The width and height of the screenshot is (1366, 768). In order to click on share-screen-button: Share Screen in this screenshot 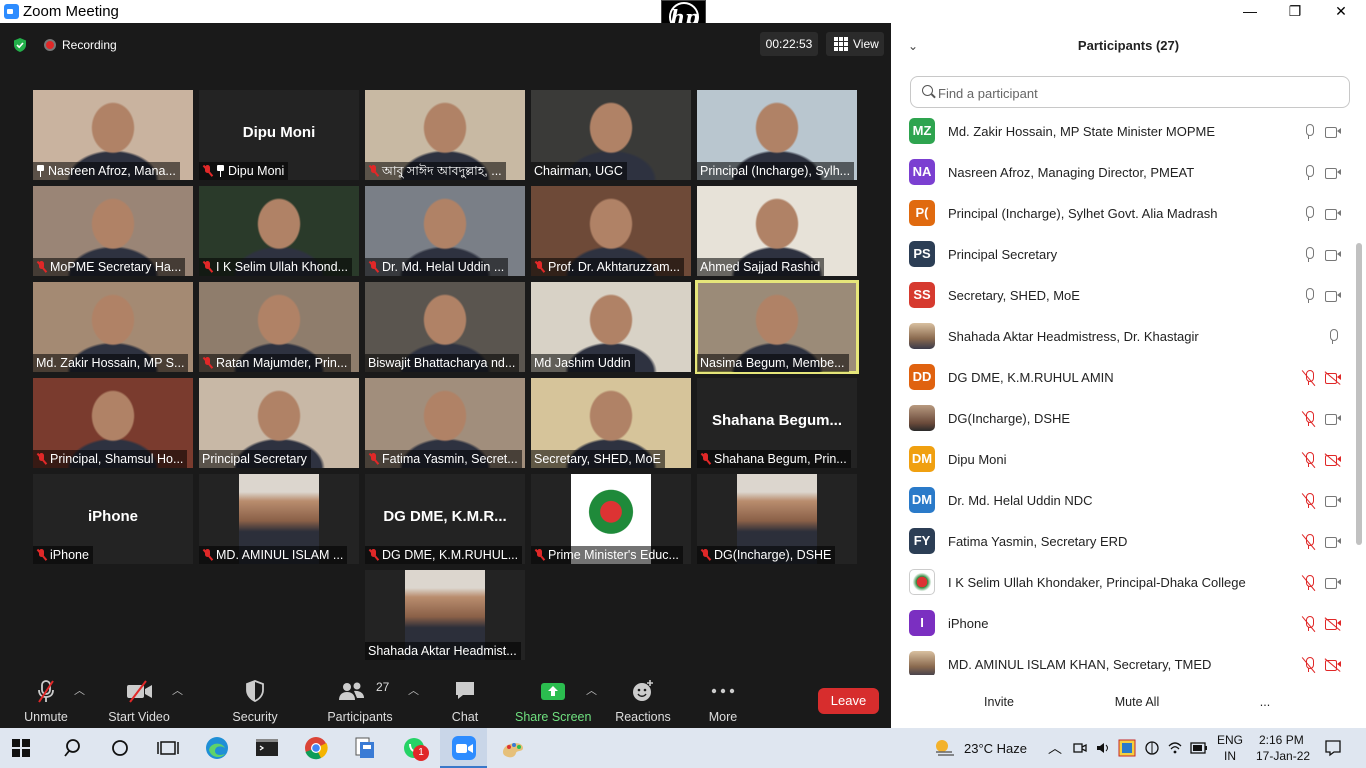, I will do `click(553, 701)`.